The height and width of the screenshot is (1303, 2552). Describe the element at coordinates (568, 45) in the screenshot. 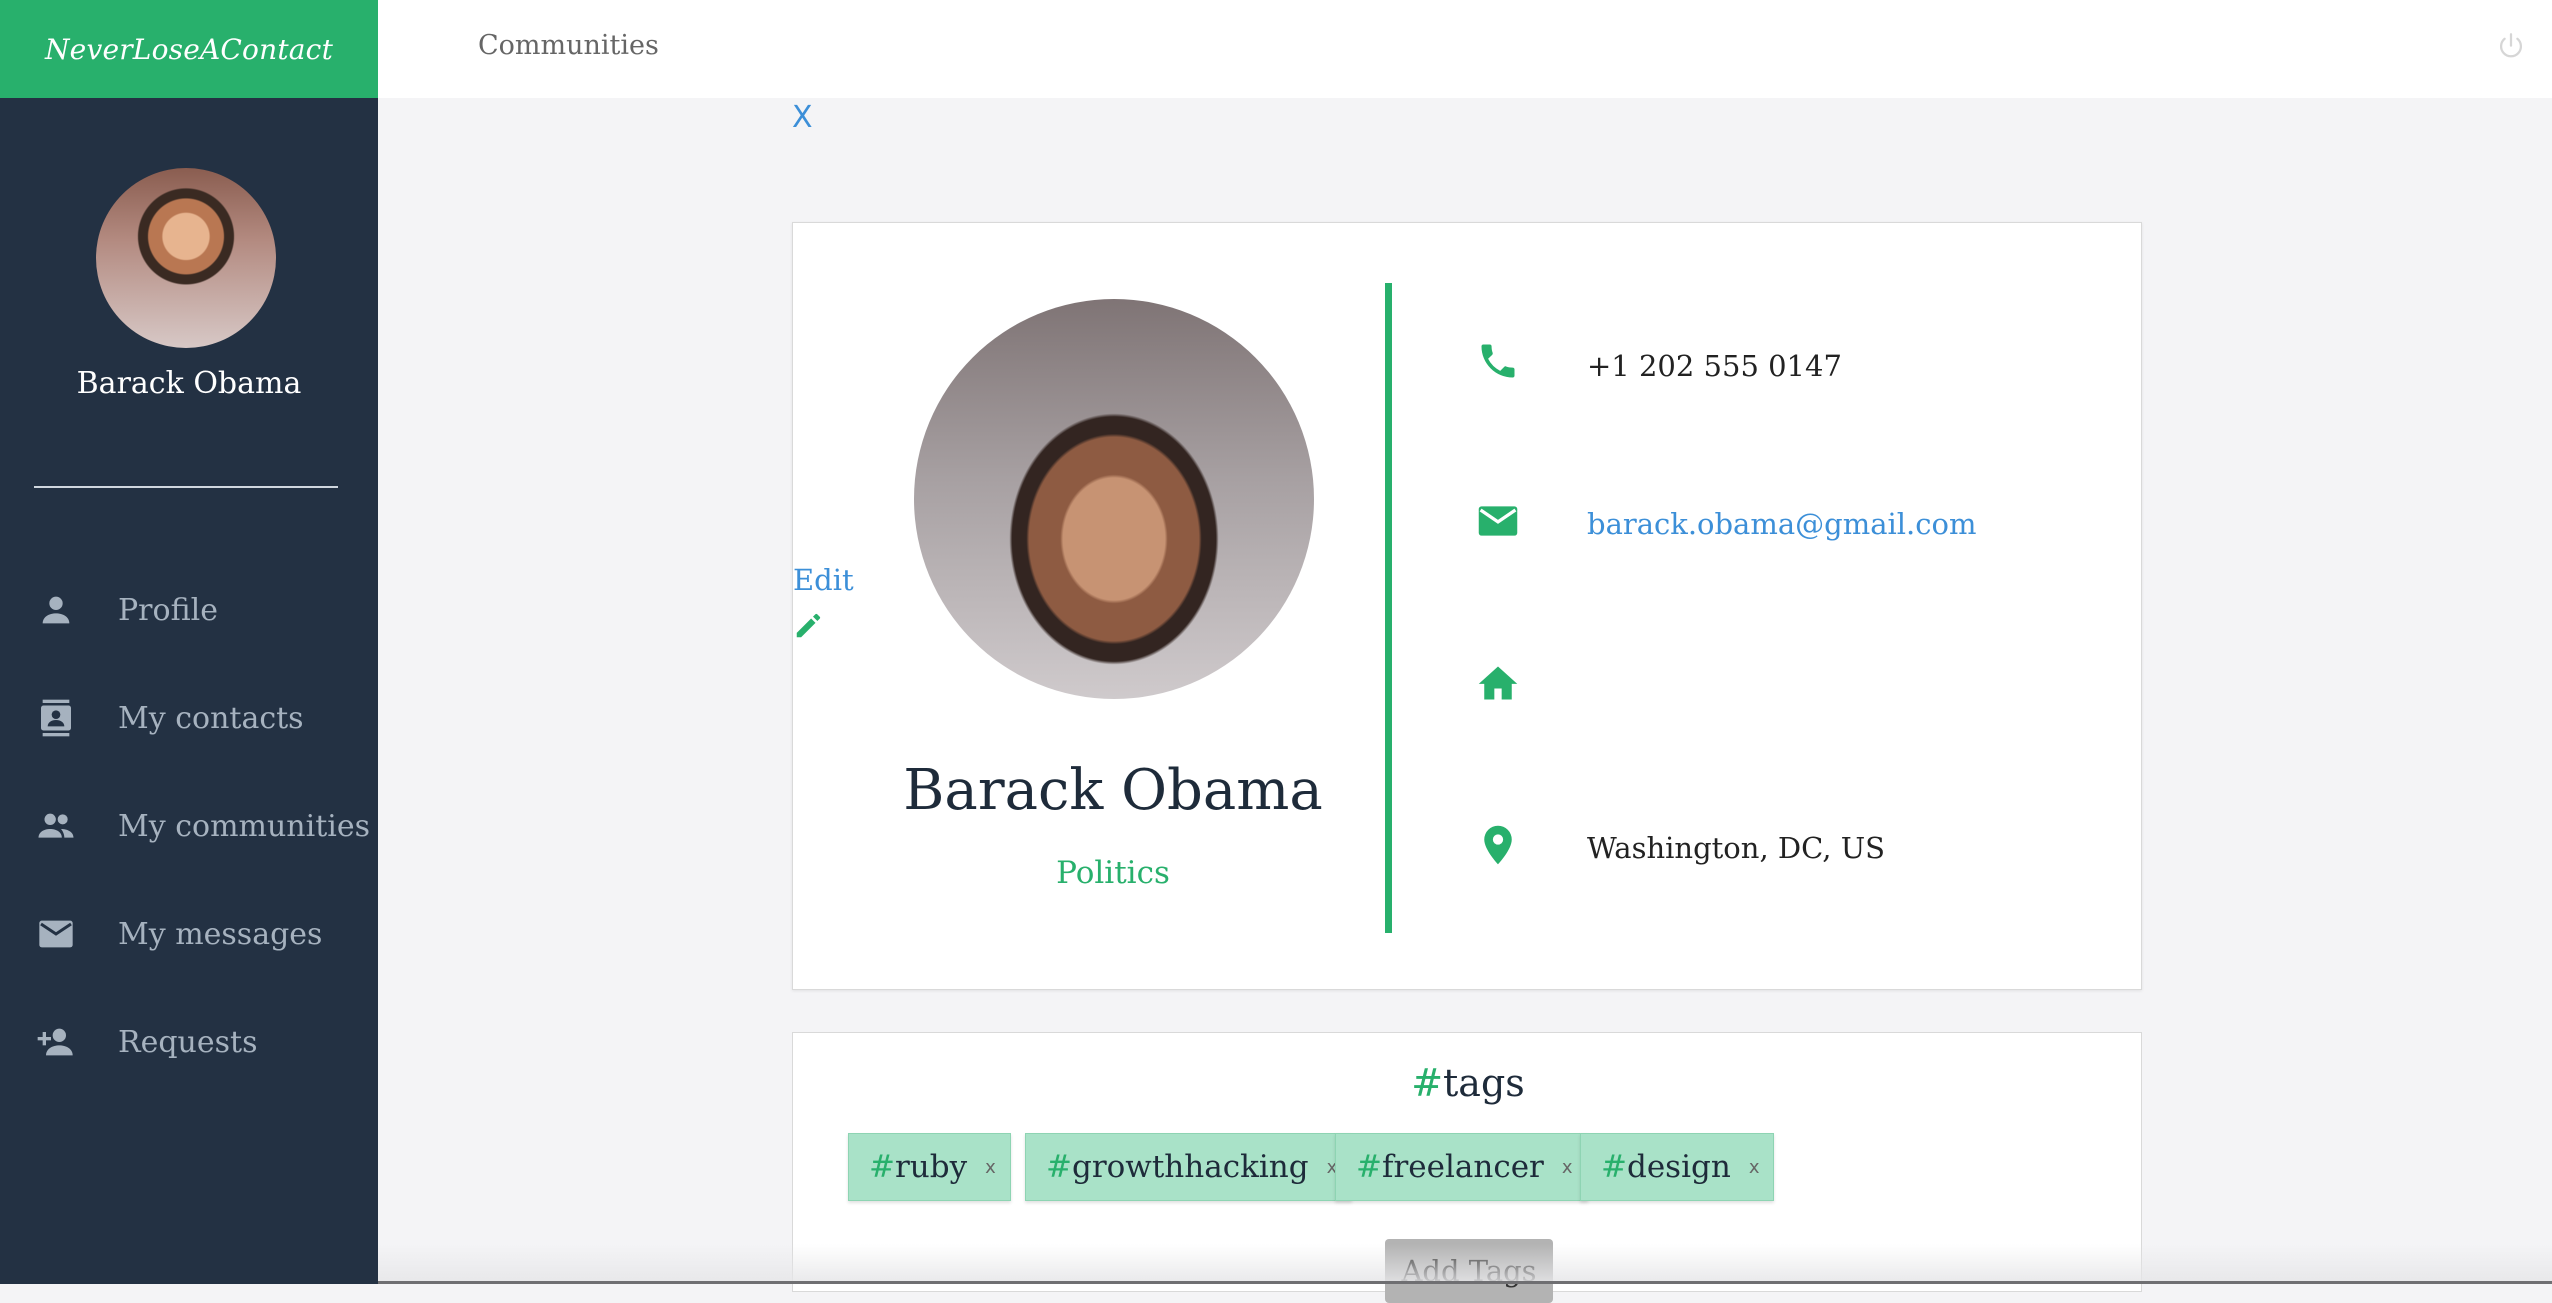

I see `nav-link-communities: Communities` at that location.